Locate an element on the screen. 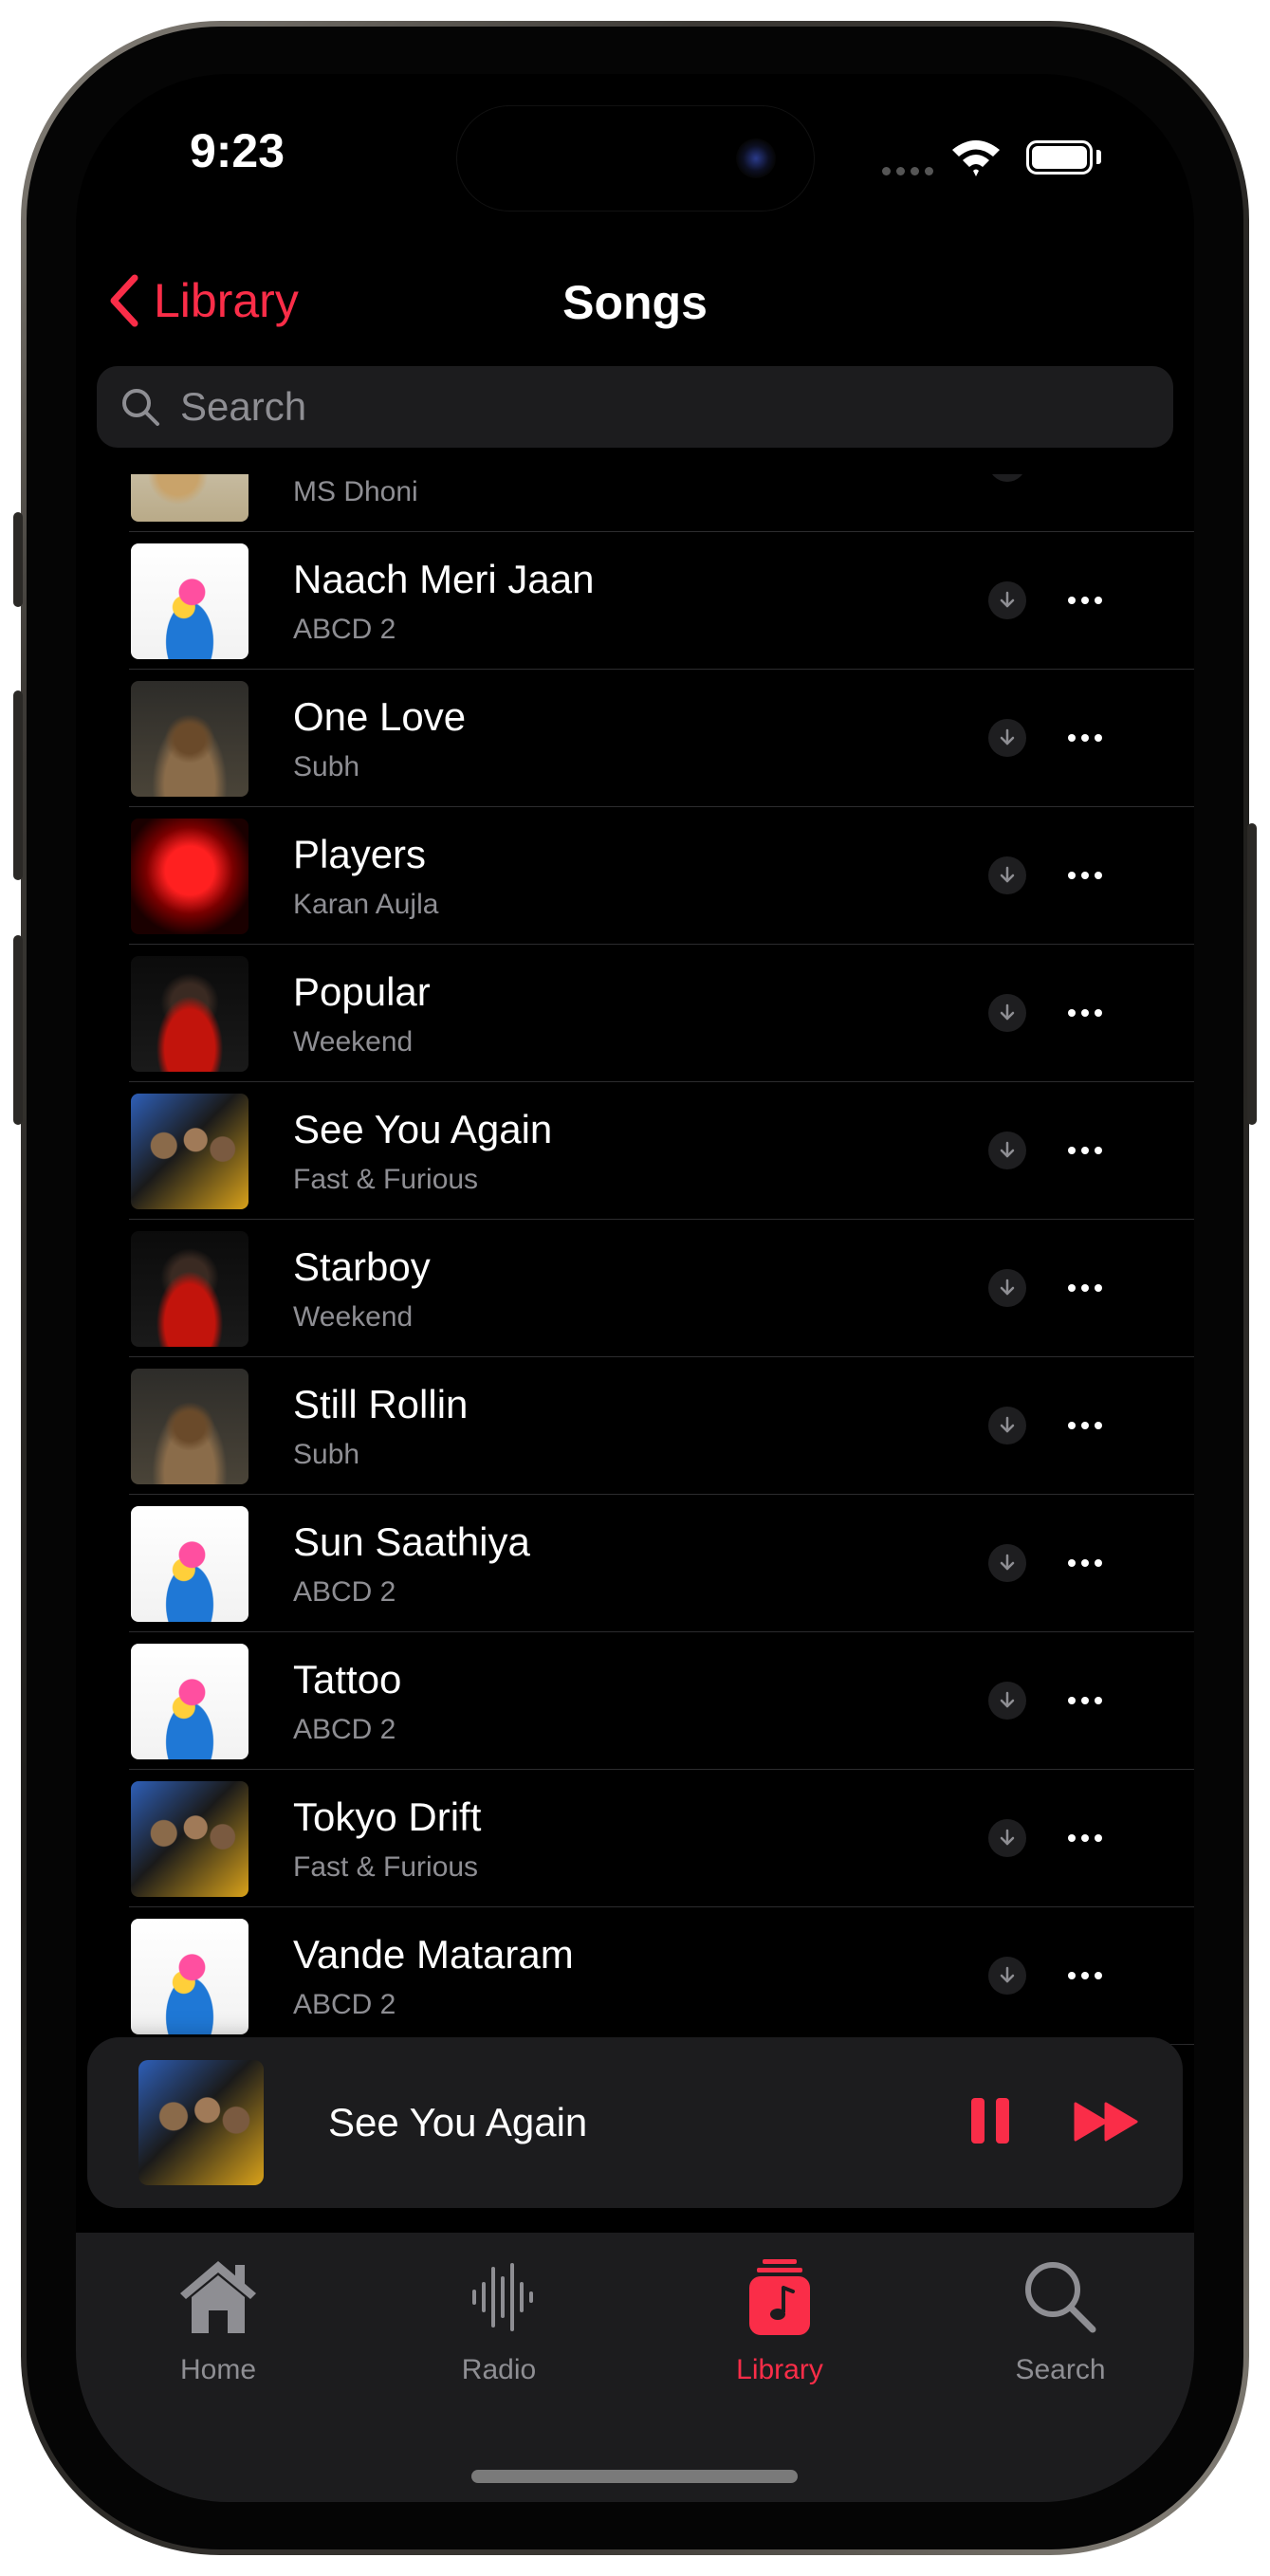 The image size is (1270, 2576). tab-radio: Radio is located at coordinates (499, 2337).